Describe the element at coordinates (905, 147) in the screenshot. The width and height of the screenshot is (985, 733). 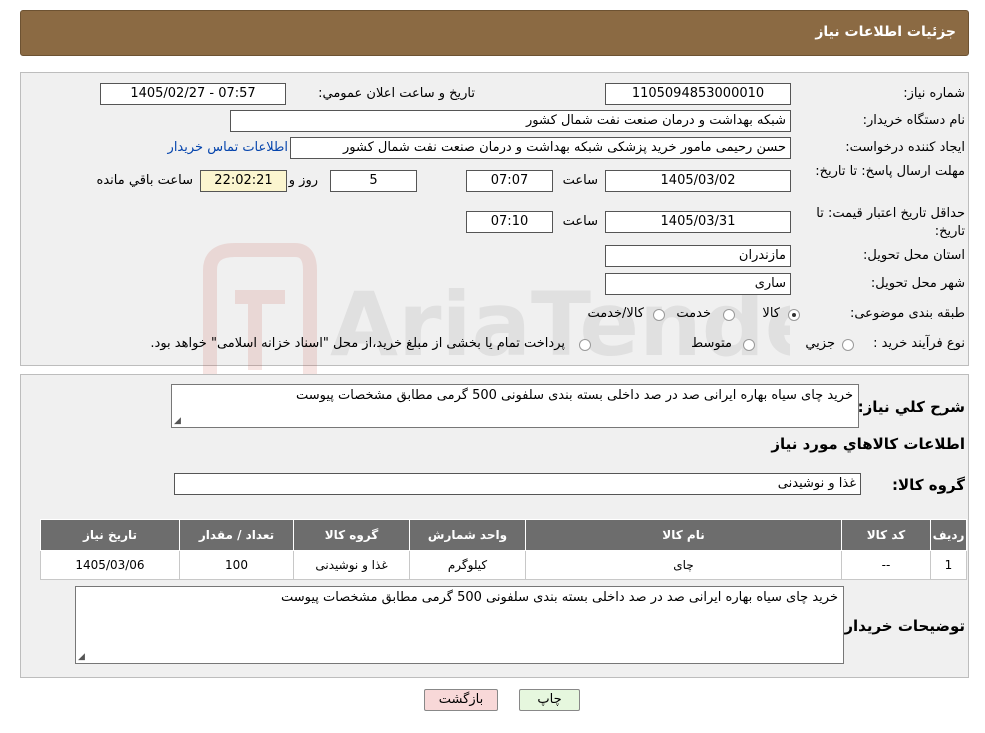
I see `requester-label: ايجاد کننده درخواست:` at that location.